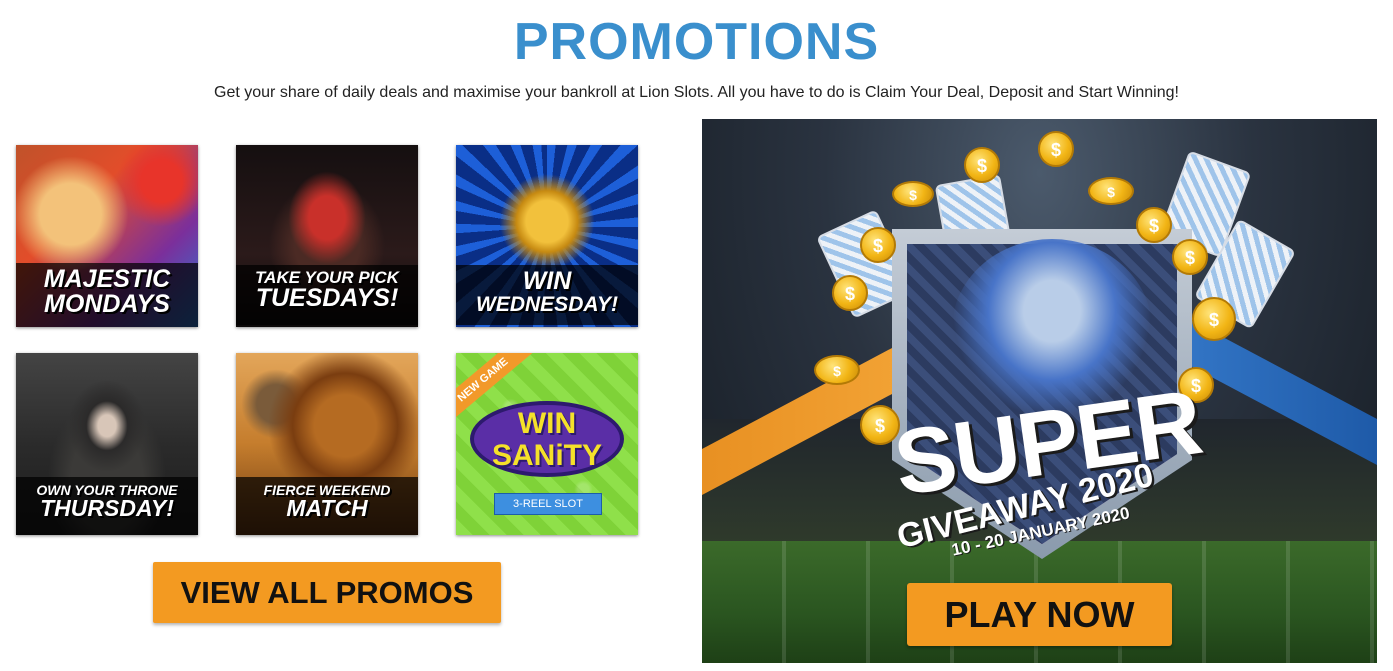  Describe the element at coordinates (1039, 614) in the screenshot. I see `play-now-button: PLAY NOW` at that location.